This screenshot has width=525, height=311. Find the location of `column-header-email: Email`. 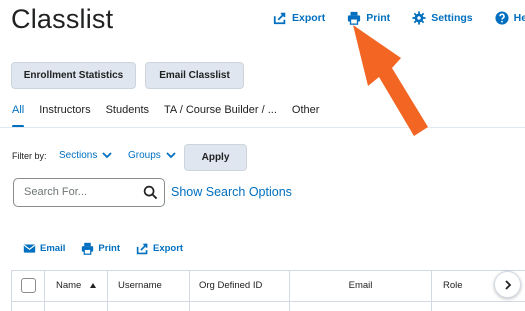

column-header-email: Email is located at coordinates (361, 291).